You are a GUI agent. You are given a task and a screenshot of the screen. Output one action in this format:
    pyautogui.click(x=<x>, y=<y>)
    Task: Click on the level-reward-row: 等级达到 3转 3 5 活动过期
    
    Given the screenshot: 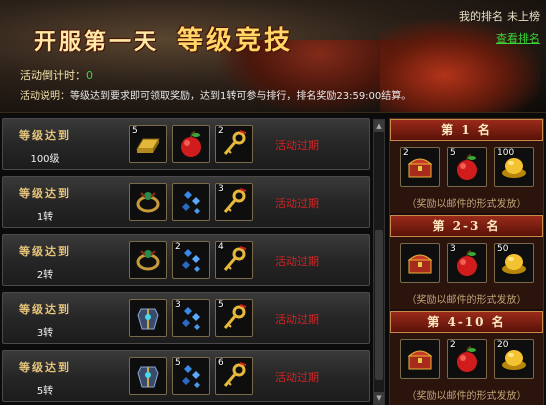 What is the action you would take?
    pyautogui.click(x=186, y=318)
    